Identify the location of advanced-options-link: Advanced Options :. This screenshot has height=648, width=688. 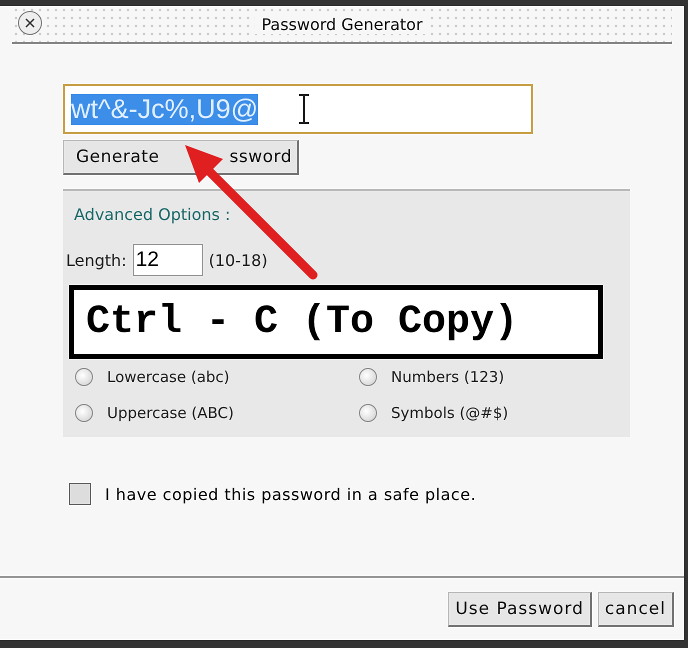
(152, 214).